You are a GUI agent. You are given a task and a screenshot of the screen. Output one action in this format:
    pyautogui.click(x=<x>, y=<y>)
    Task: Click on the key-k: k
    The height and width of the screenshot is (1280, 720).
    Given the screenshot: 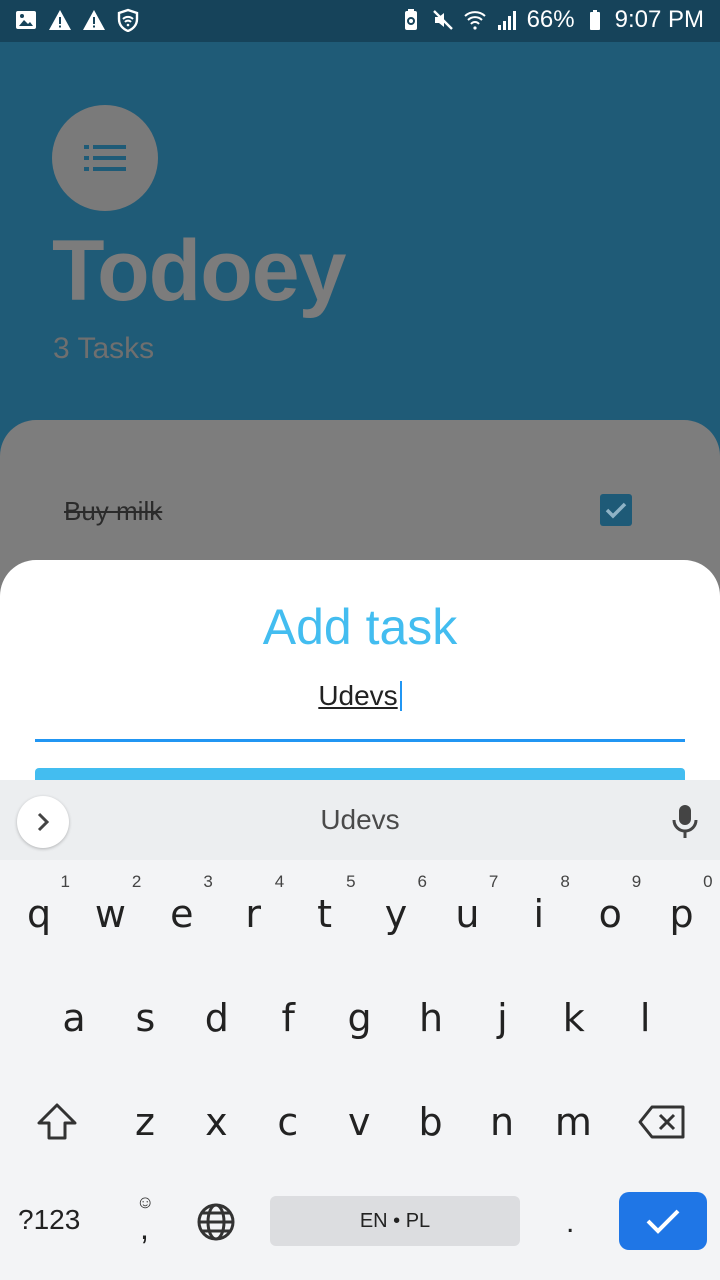 What is the action you would take?
    pyautogui.click(x=574, y=1016)
    